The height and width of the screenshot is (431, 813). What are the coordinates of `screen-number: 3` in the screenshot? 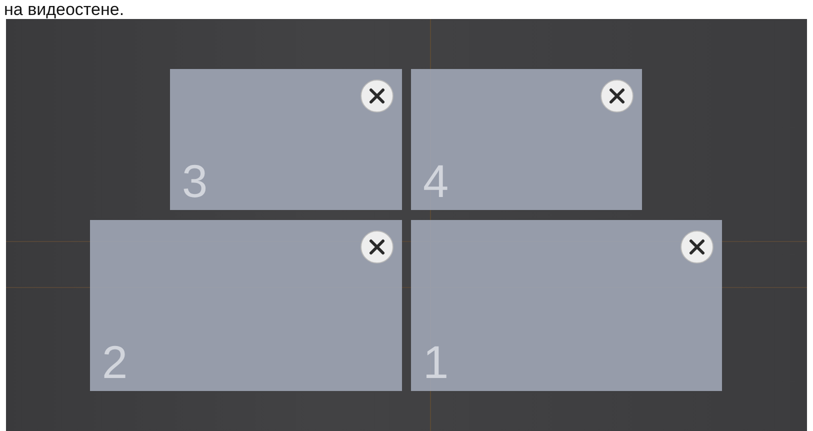 It's located at (195, 181).